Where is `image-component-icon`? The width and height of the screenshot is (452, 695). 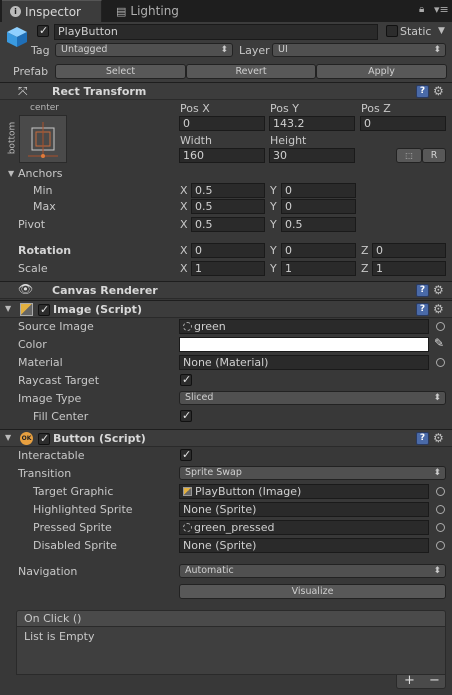
image-component-icon is located at coordinates (26, 309).